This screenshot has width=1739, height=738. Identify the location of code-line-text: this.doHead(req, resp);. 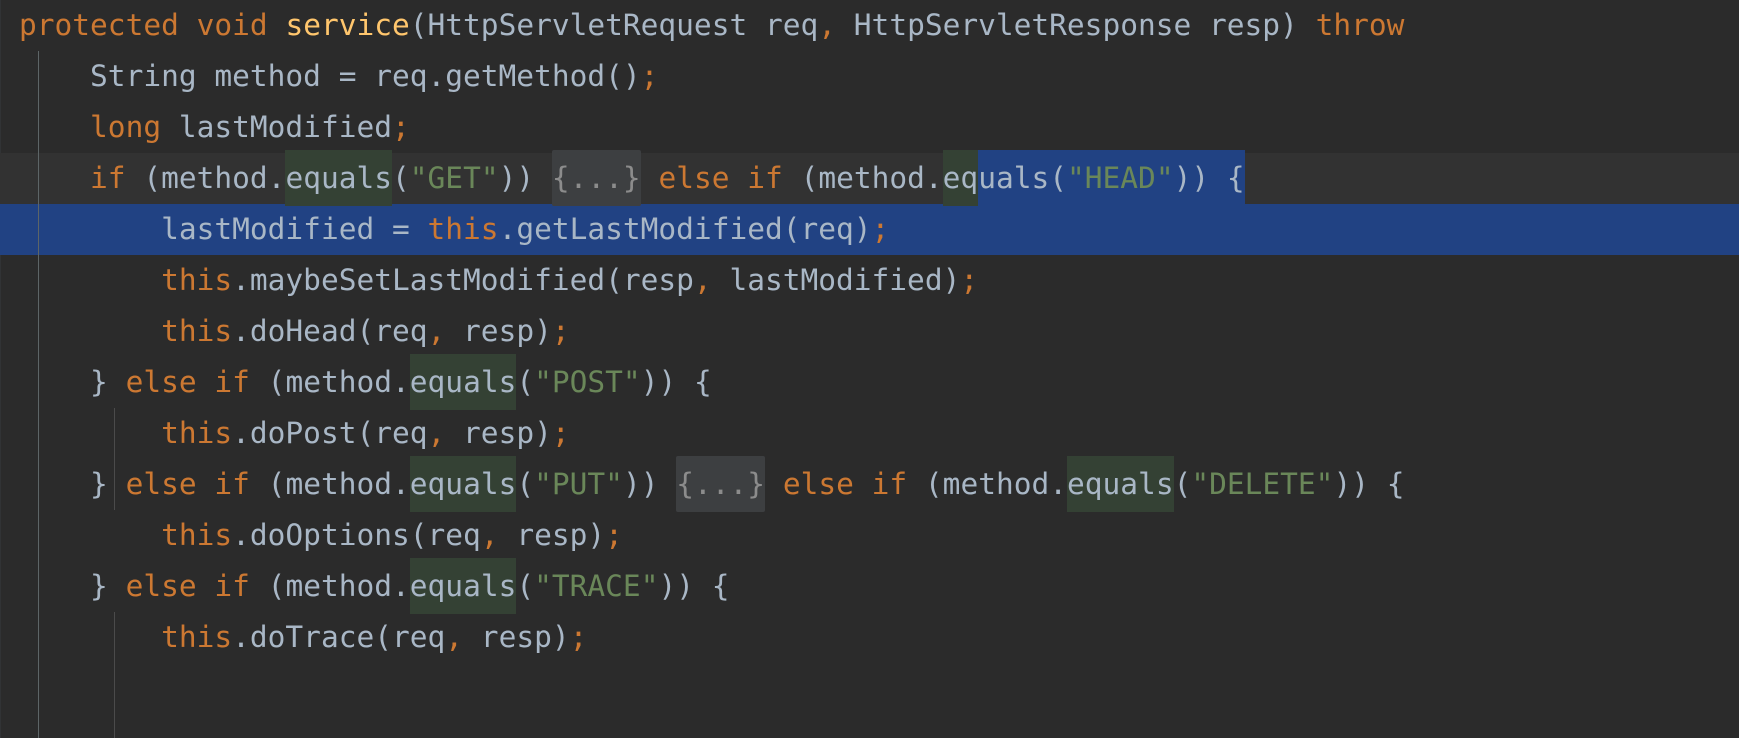
(869, 331).